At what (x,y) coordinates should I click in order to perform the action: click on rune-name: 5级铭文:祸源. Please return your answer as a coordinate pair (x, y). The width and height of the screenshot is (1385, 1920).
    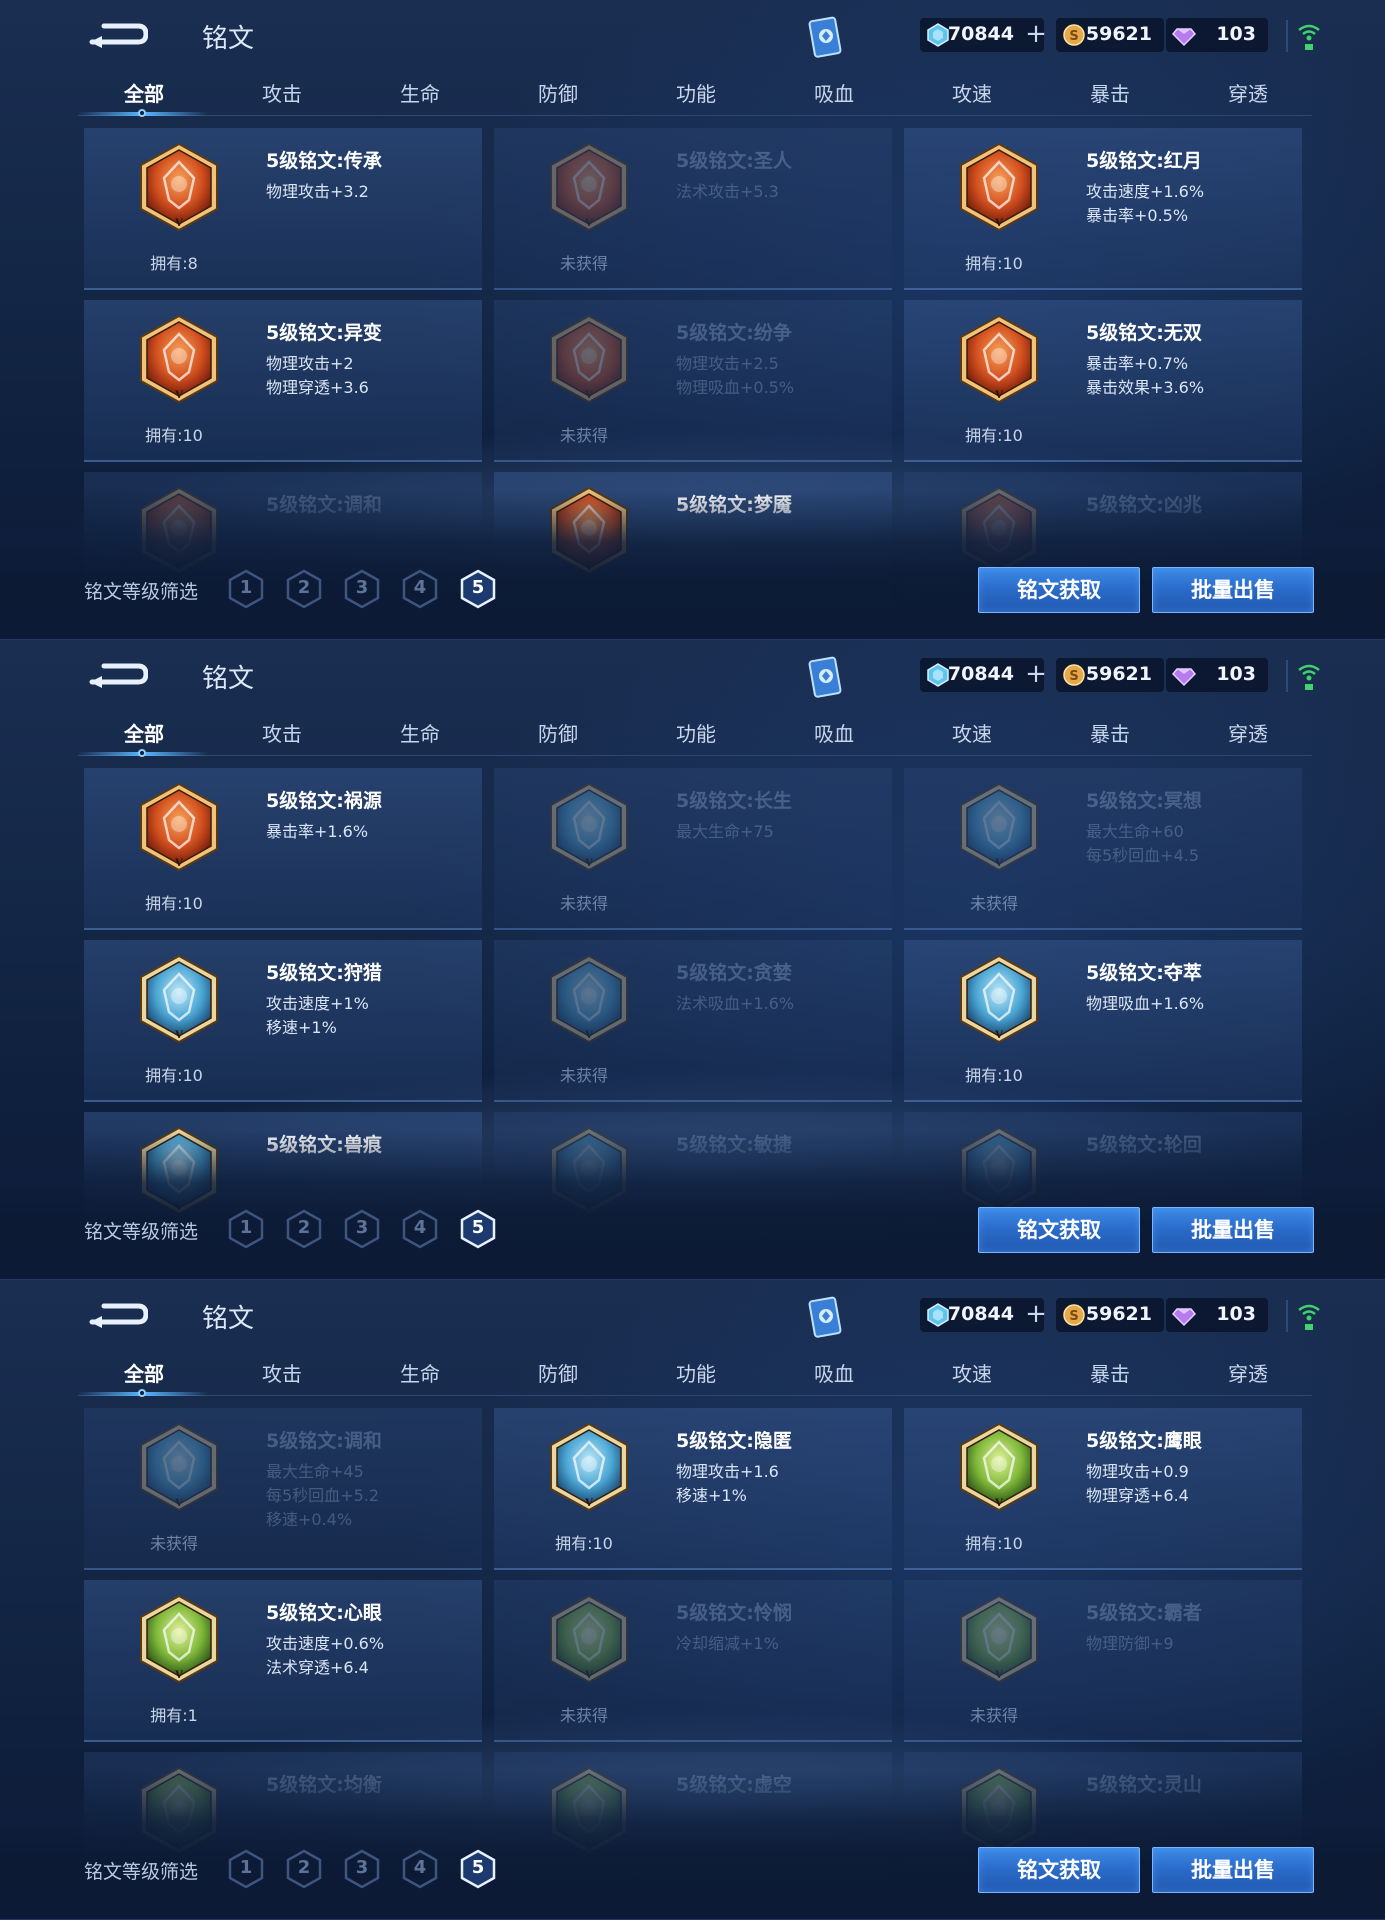
    Looking at the image, I should click on (324, 801).